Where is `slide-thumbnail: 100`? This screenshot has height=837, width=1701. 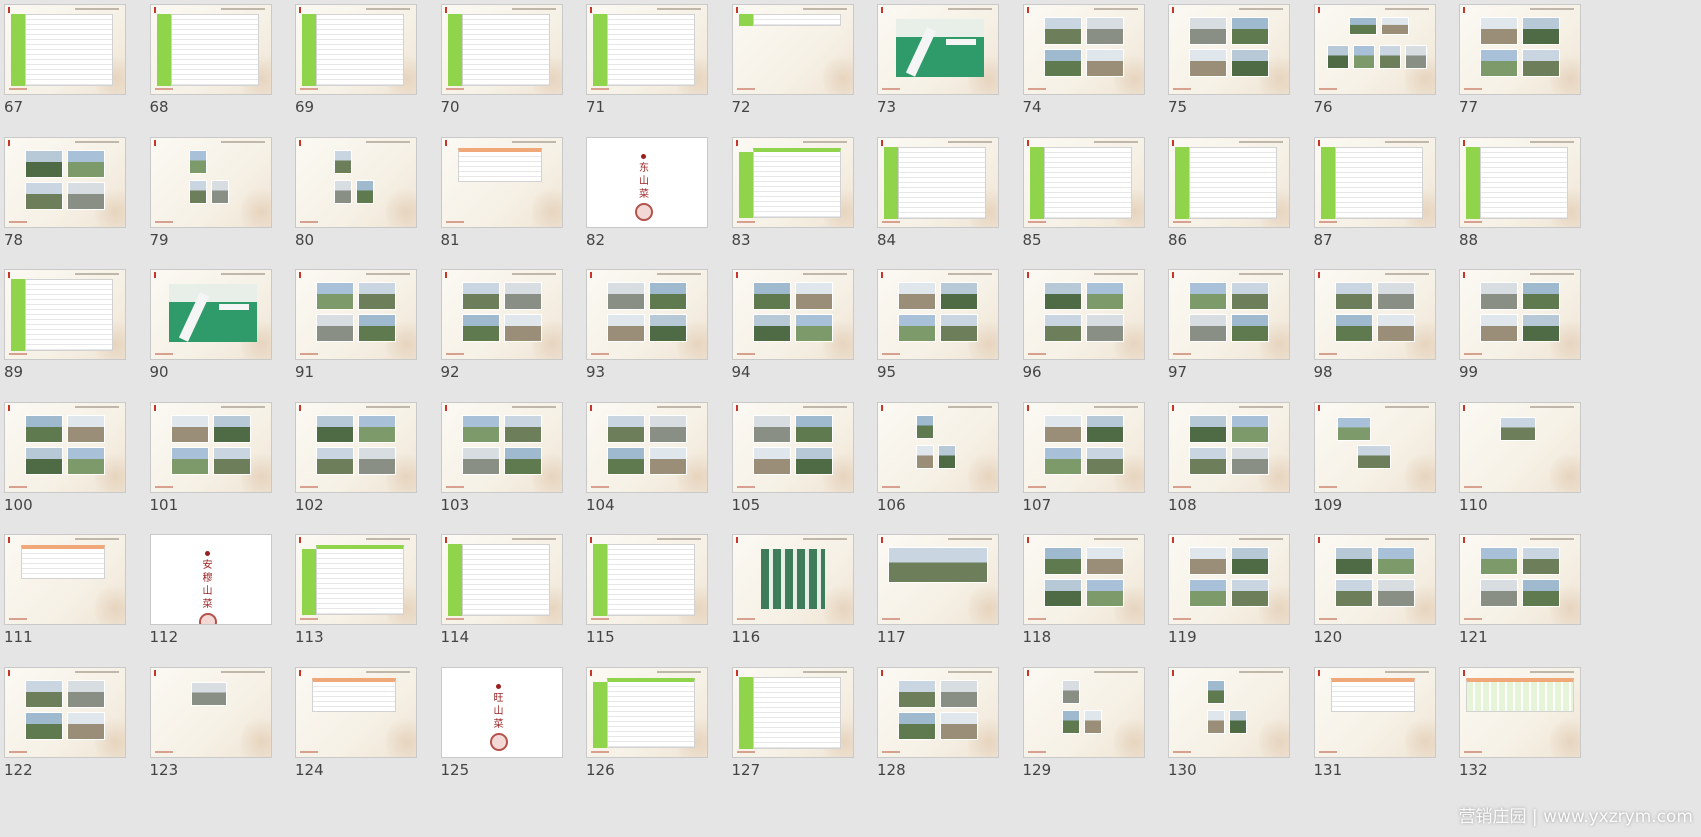 slide-thumbnail: 100 is located at coordinates (72, 463).